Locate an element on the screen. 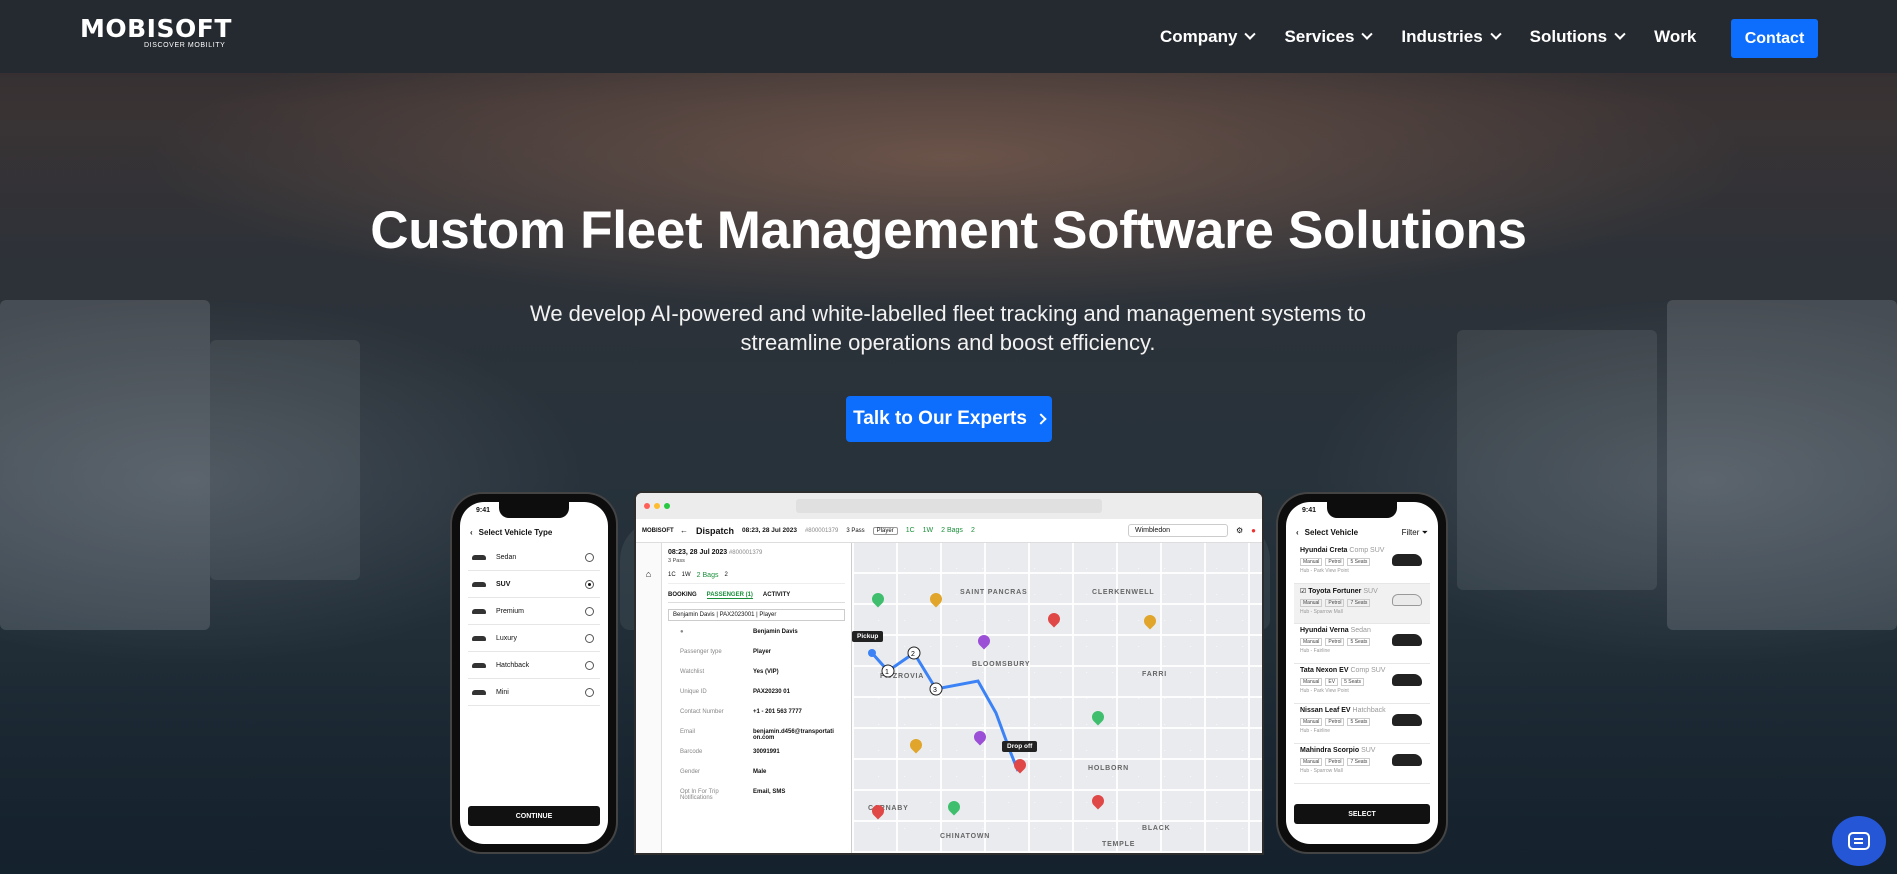  stop-number: 2 is located at coordinates (913, 654).